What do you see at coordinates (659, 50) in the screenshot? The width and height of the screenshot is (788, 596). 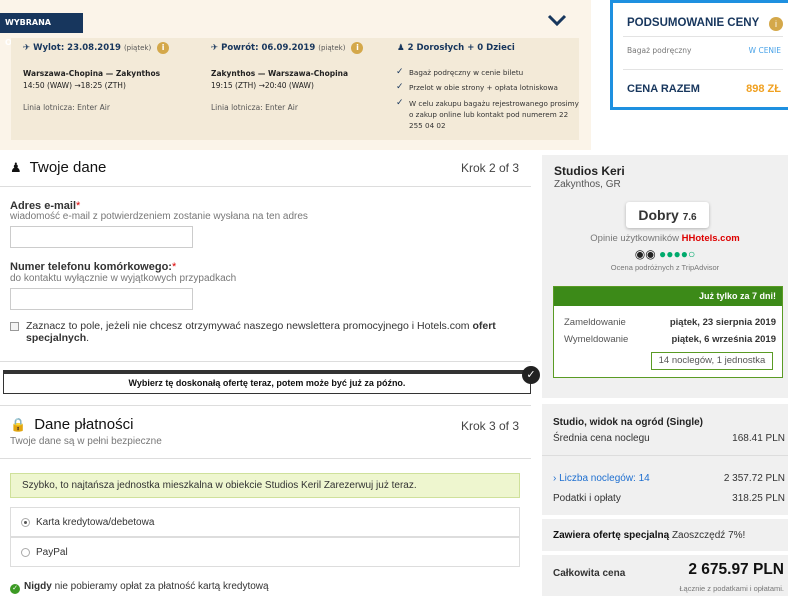 I see `baggage-label: Bagaż podręczny` at bounding box center [659, 50].